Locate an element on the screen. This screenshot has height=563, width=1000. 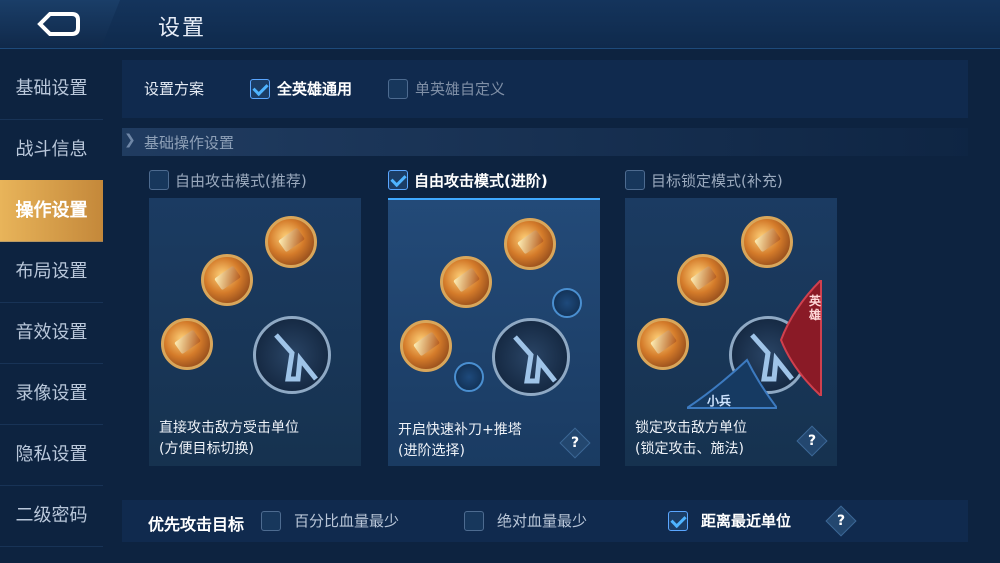
lowest-hp-absolute-label: 绝对血量最少 is located at coordinates (542, 520).